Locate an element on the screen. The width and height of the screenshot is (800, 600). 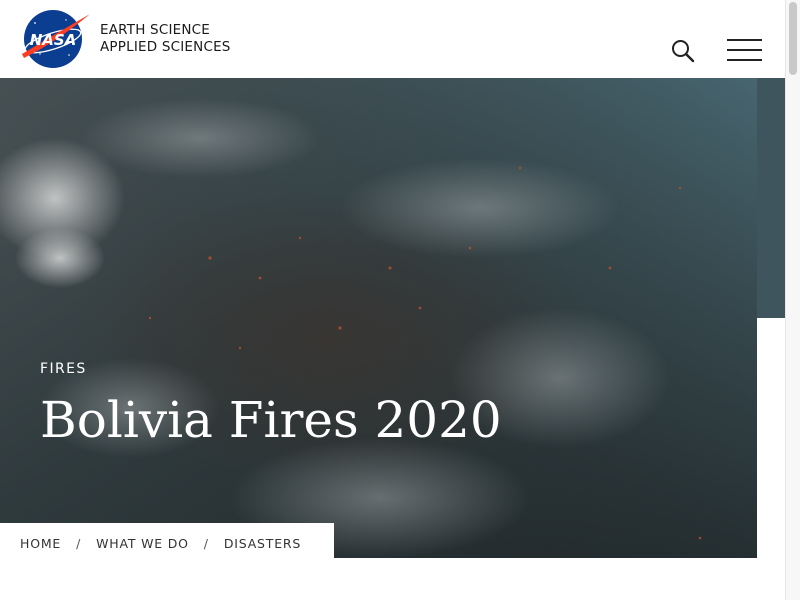
breadcrumb-disasters: DISASTERS is located at coordinates (262, 543).